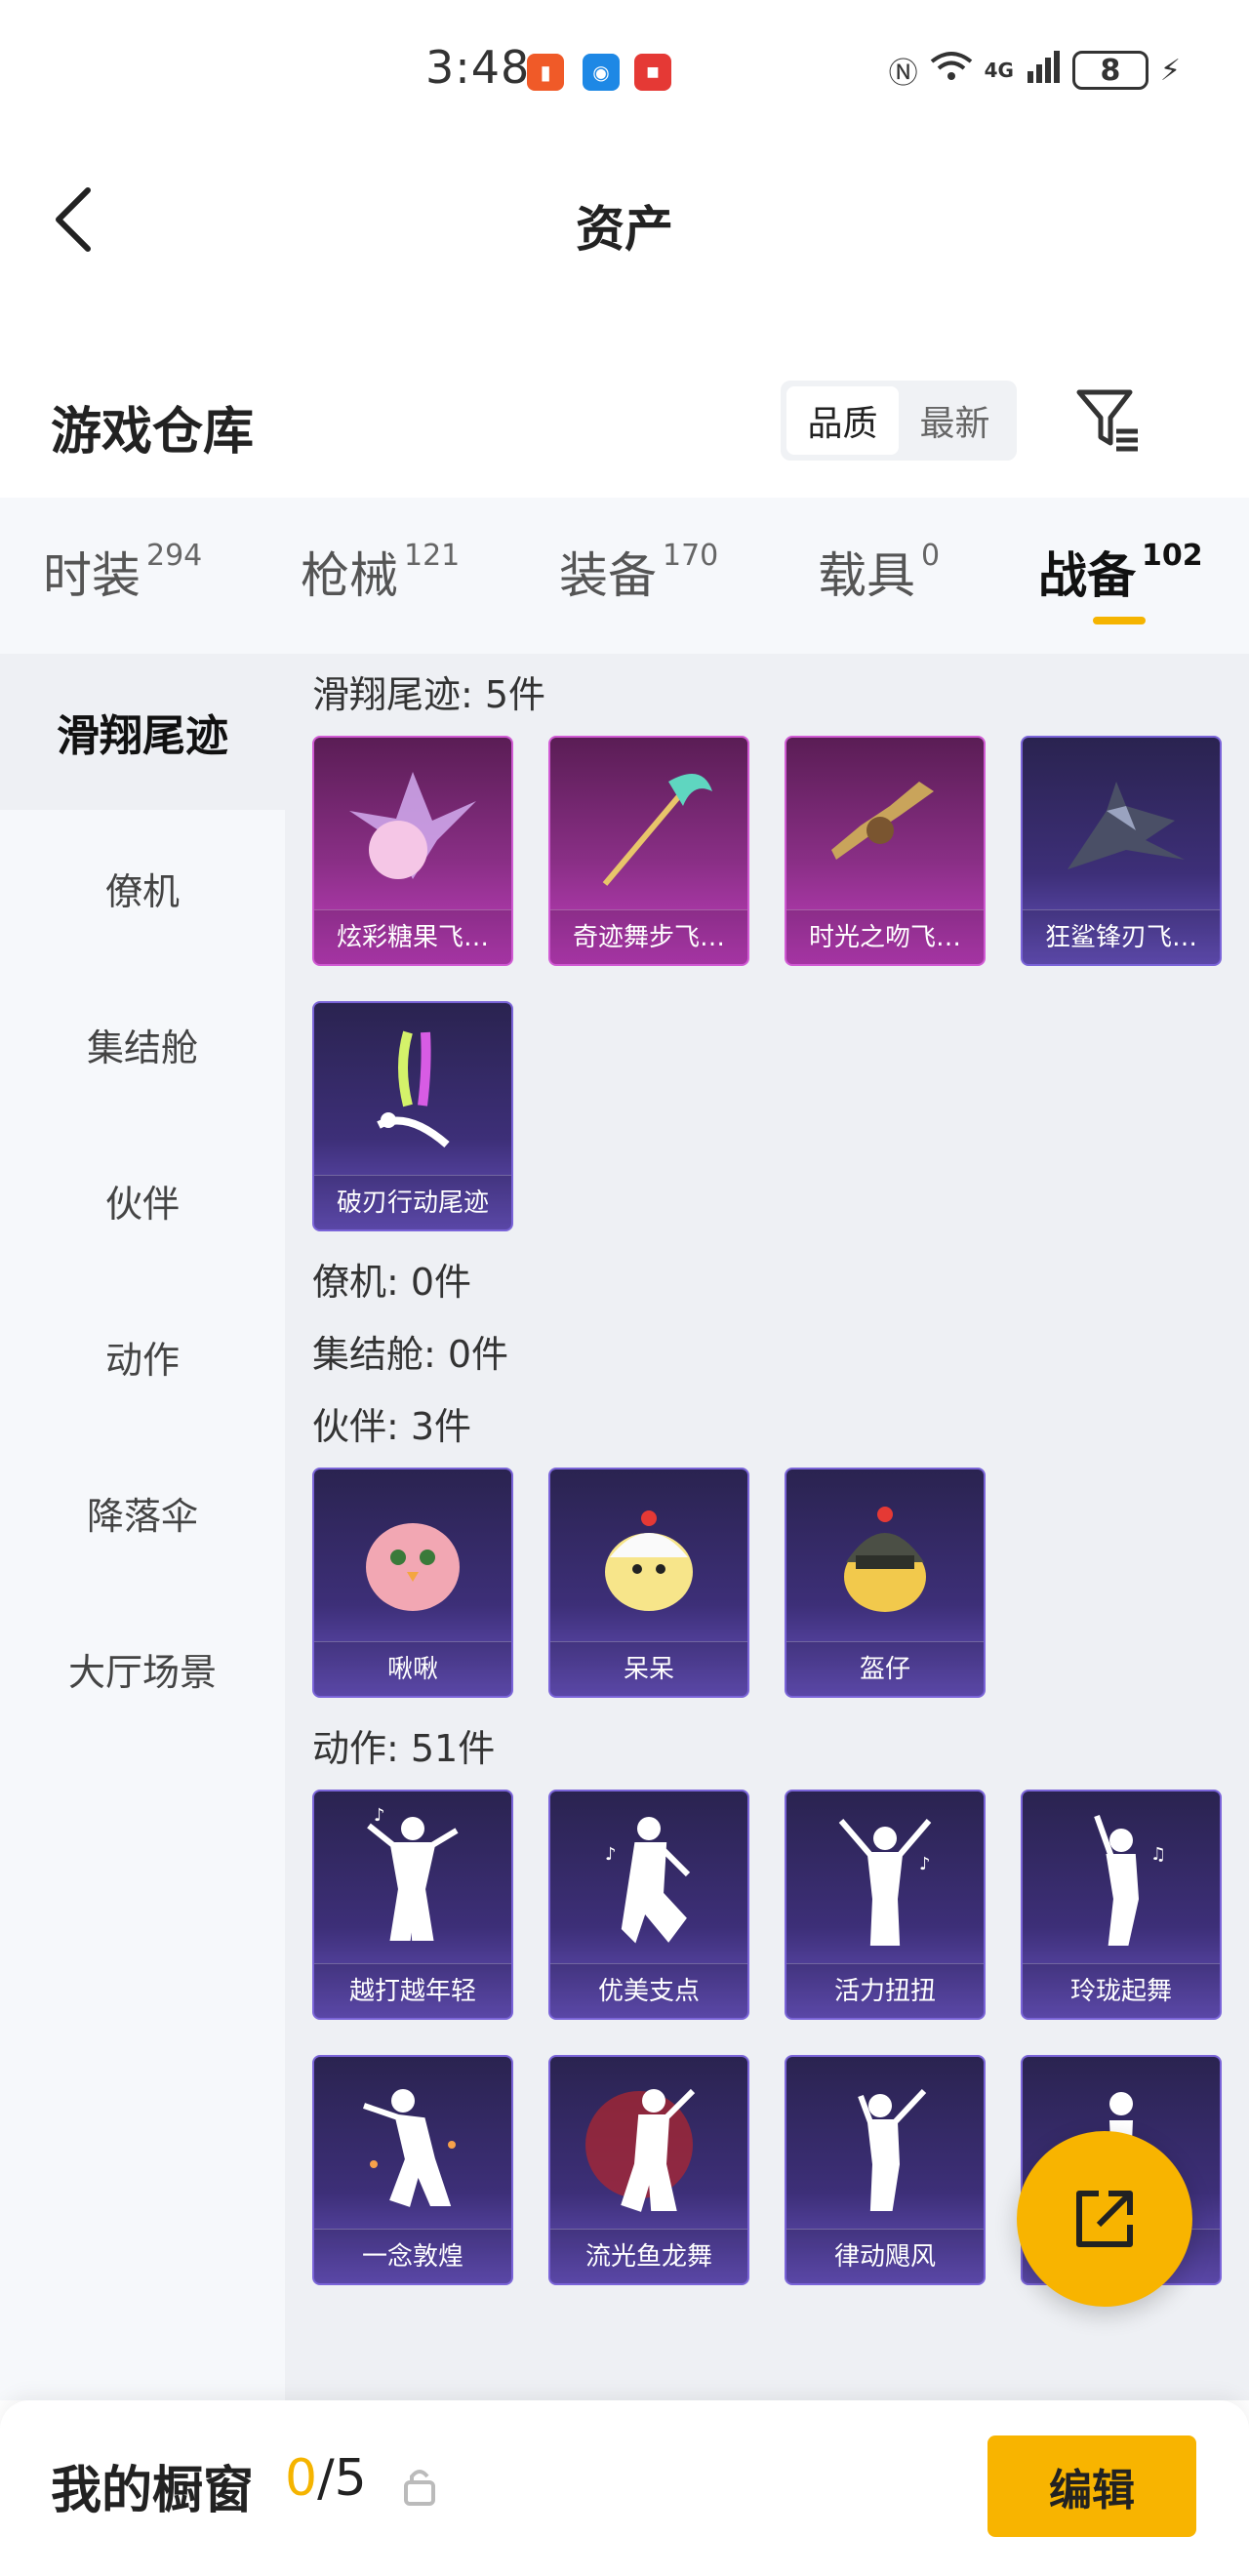 Image resolution: width=1249 pixels, height=2576 pixels. I want to click on notification-app-icon: ◉, so click(601, 72).